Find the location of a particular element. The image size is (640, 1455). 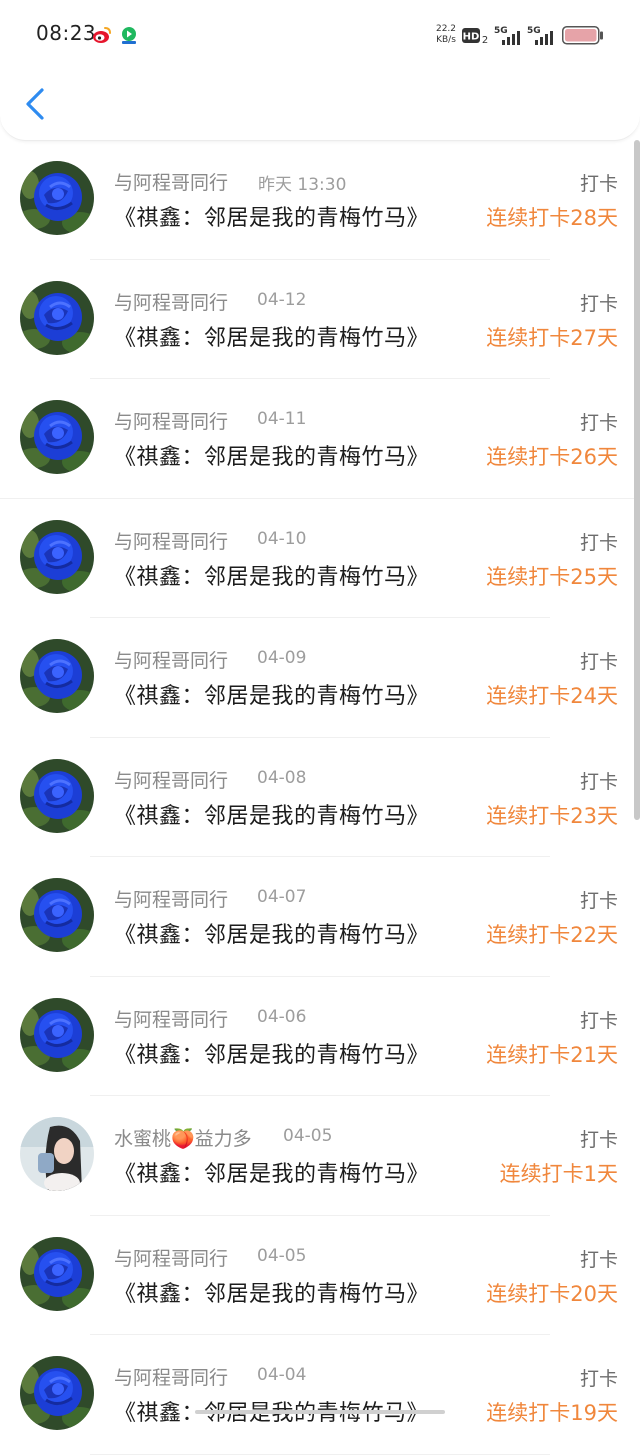

signal1-label: 5G is located at coordinates (501, 31).